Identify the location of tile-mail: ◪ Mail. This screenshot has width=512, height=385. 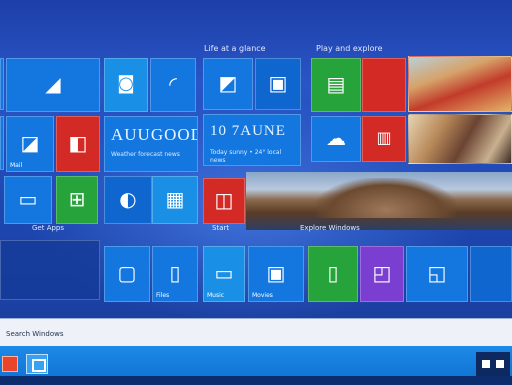
(30, 144).